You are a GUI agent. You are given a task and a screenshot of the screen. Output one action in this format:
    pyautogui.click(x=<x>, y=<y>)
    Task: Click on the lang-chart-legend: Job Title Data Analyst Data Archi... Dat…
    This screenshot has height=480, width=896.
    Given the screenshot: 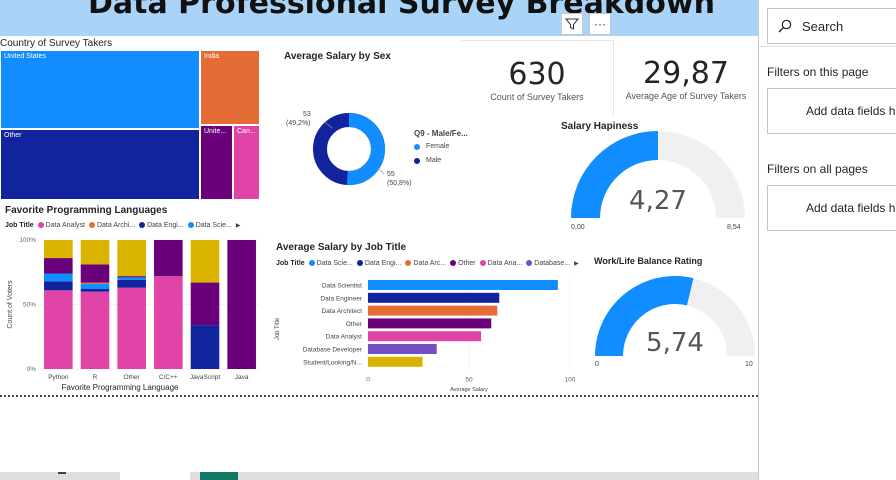 What is the action you would take?
    pyautogui.click(x=123, y=225)
    